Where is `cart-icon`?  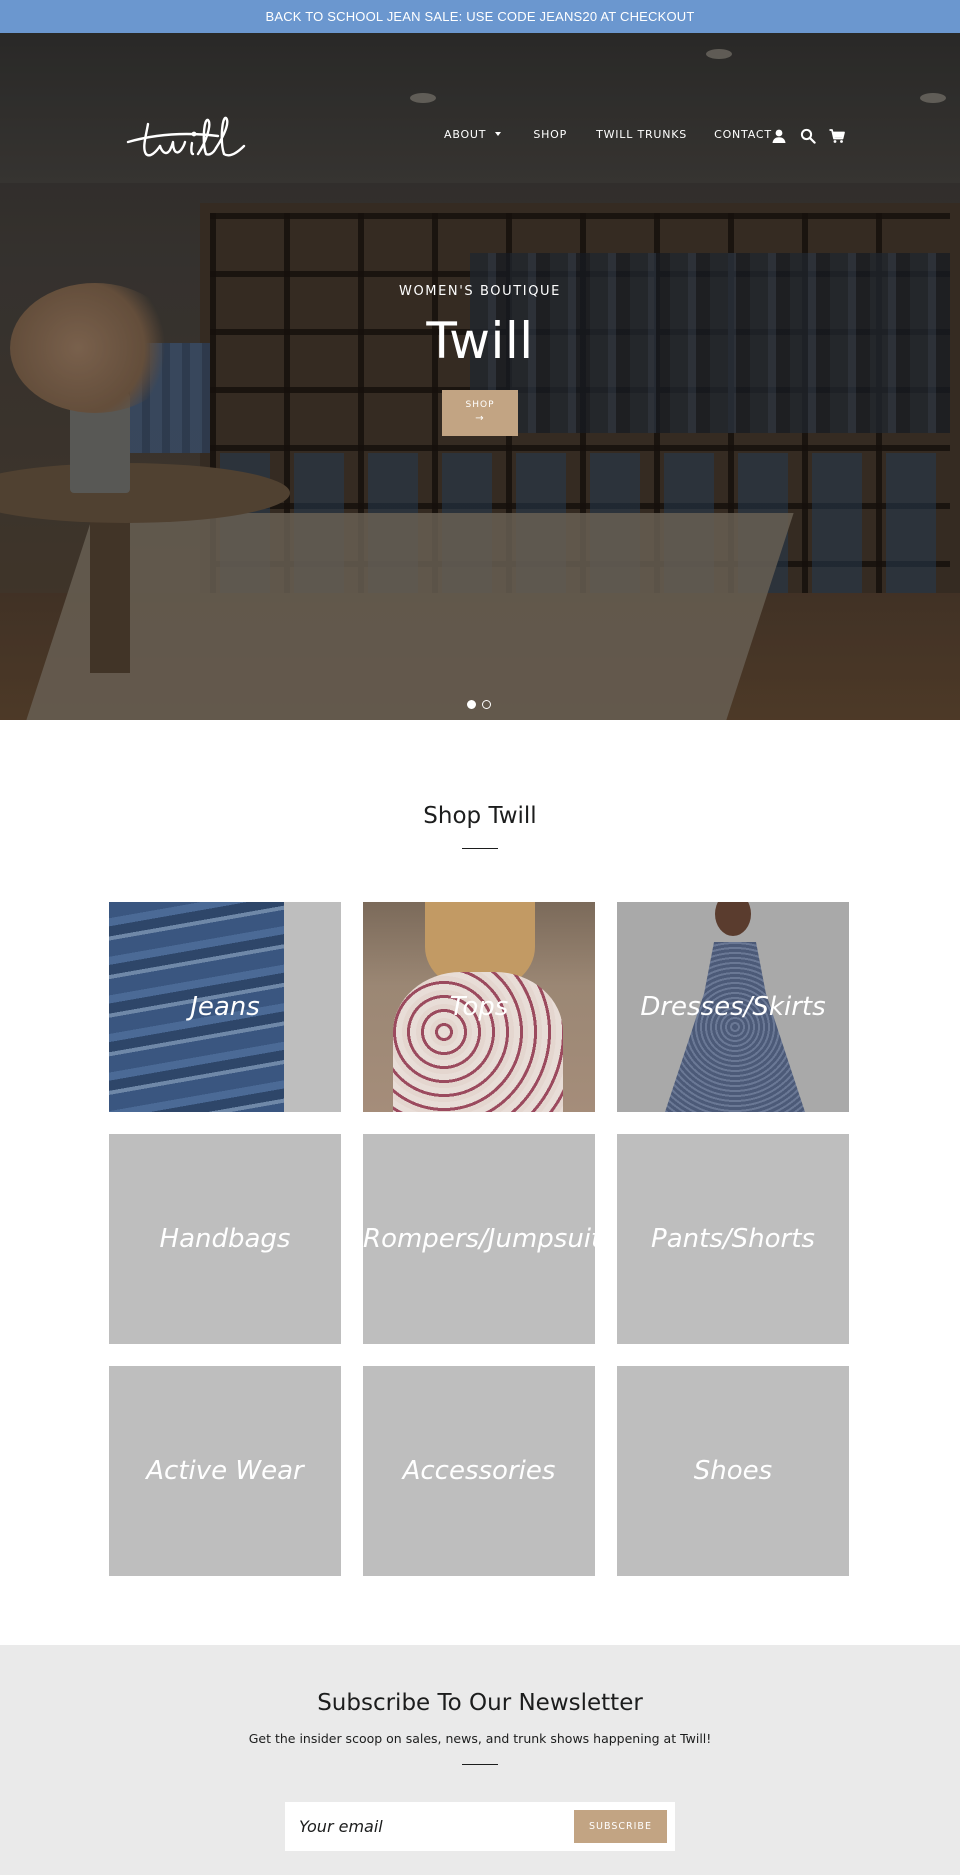 cart-icon is located at coordinates (837, 136).